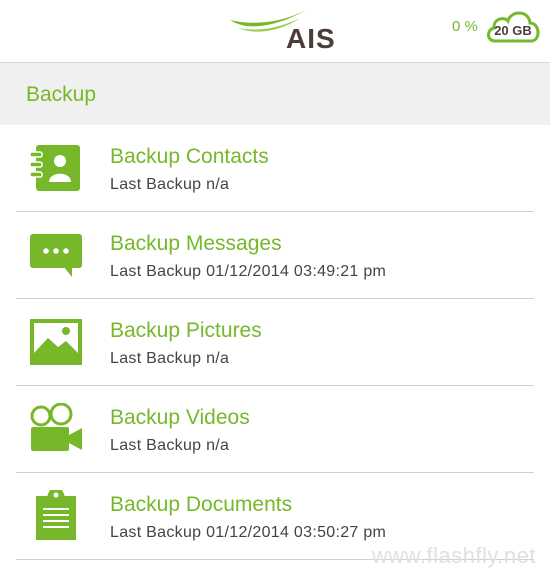 This screenshot has height=573, width=550. What do you see at coordinates (275, 429) in the screenshot?
I see `backup-videos-item: Backup Videos Last Backup n/a` at bounding box center [275, 429].